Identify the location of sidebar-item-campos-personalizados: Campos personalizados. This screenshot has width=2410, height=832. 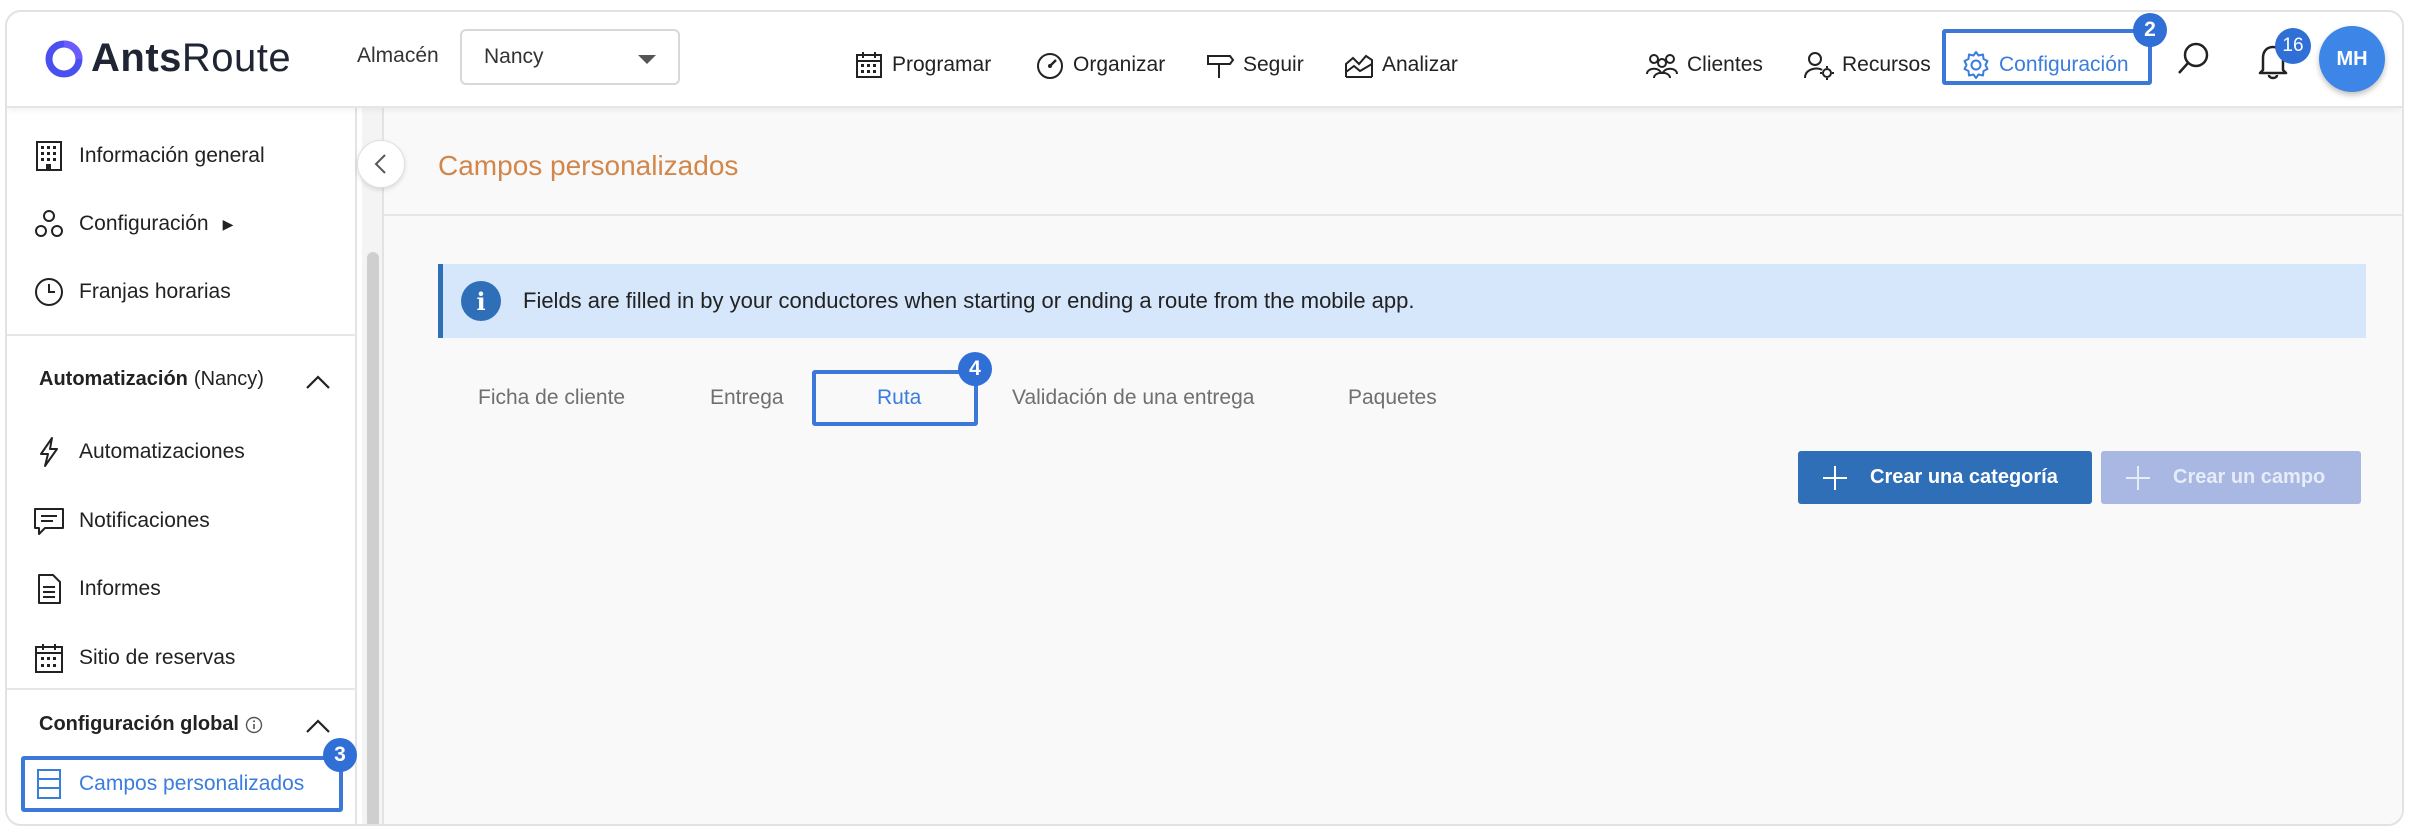
(168, 784).